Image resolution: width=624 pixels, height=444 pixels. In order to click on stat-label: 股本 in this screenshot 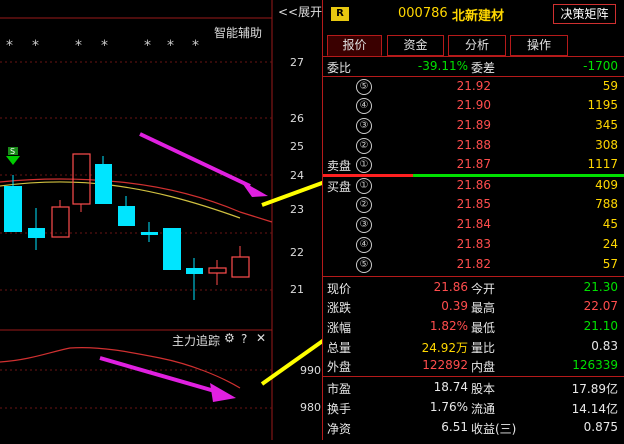, I will do `click(483, 389)`.